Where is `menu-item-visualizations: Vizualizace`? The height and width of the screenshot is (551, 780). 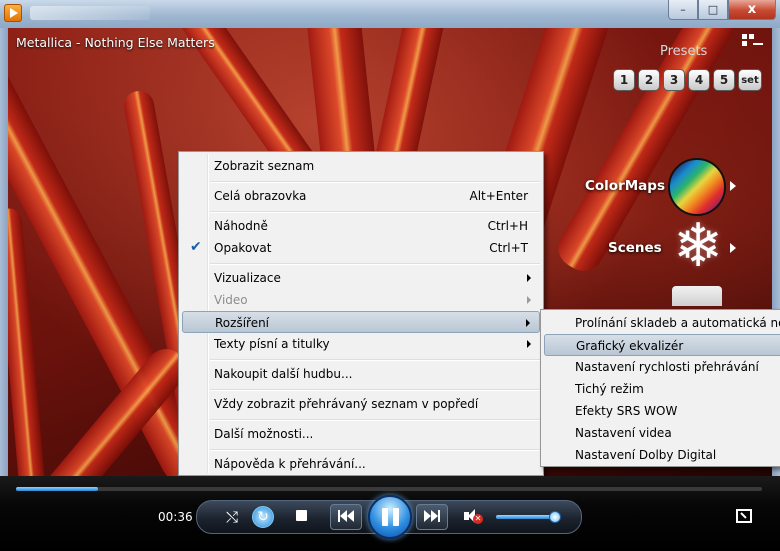
menu-item-visualizations: Vizualizace is located at coordinates (361, 278).